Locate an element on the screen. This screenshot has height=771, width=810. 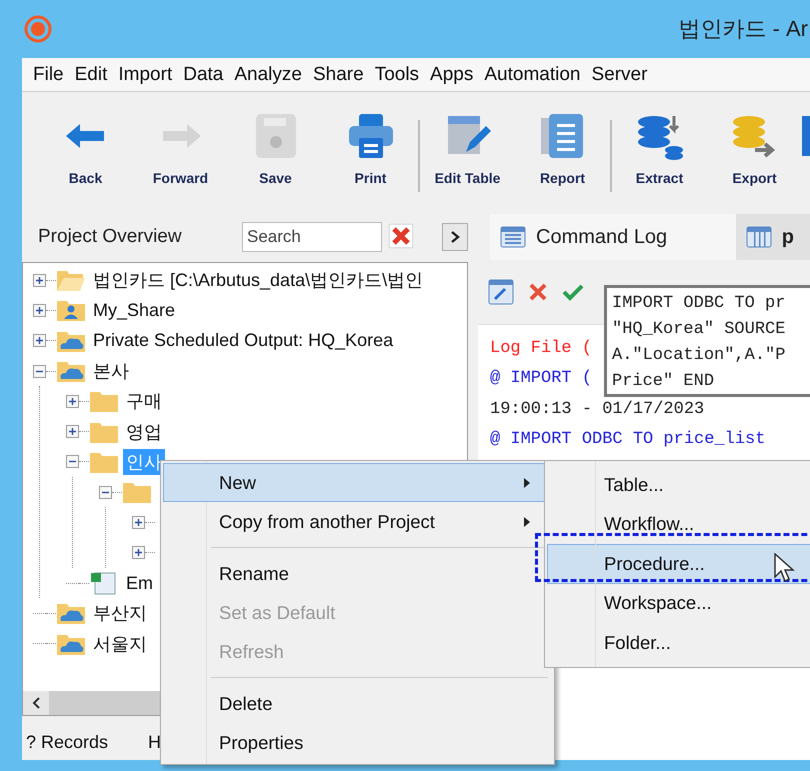
menu-item: Delete is located at coordinates (357, 703).